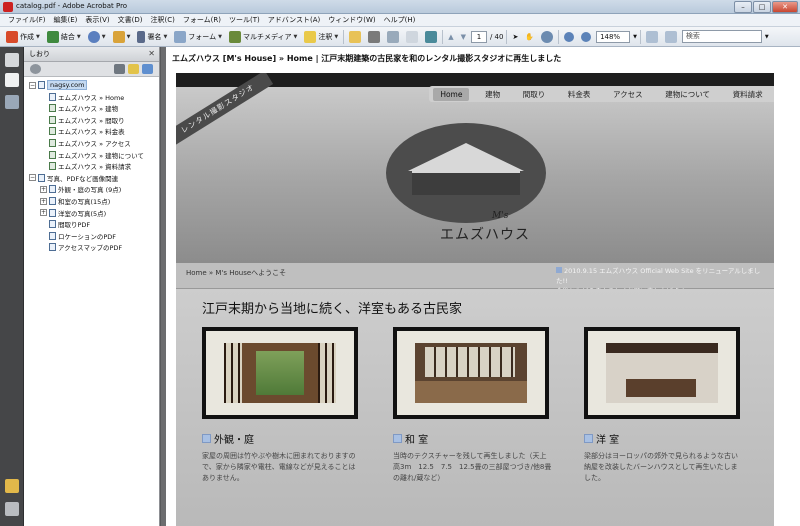  Describe the element at coordinates (64, 37) in the screenshot. I see `combine-button: 結合 ▼` at that location.